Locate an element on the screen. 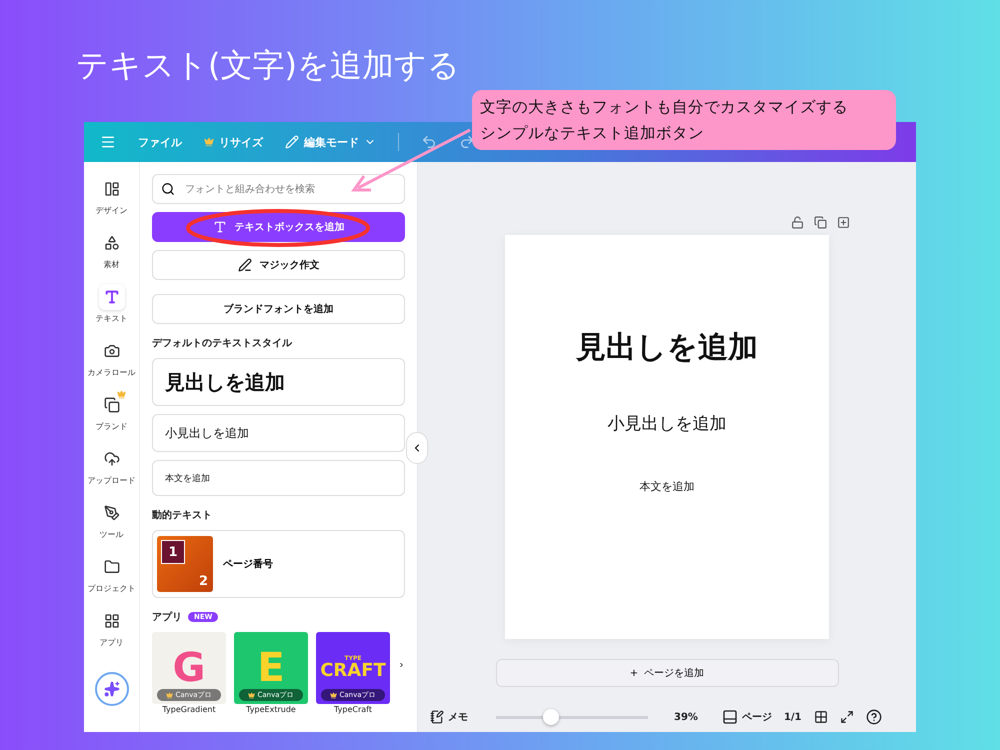 This screenshot has width=1000, height=750. search-icon is located at coordinates (168, 189).